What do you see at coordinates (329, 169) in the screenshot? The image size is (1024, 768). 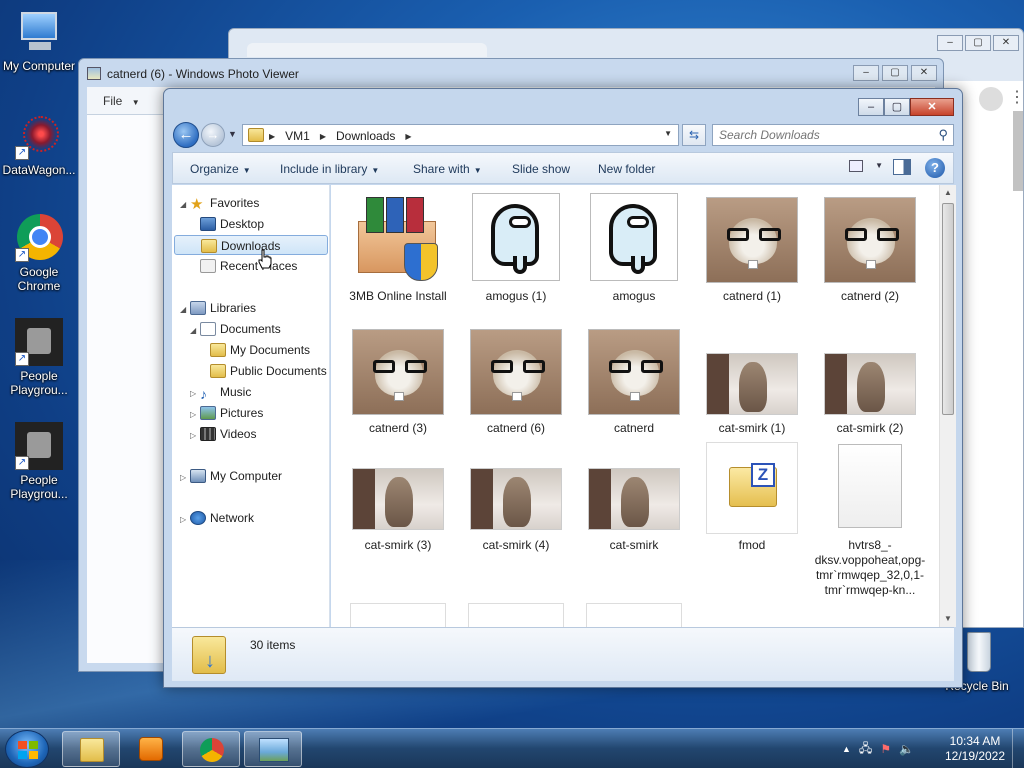 I see `include-in-library-button: Include in library ▼` at bounding box center [329, 169].